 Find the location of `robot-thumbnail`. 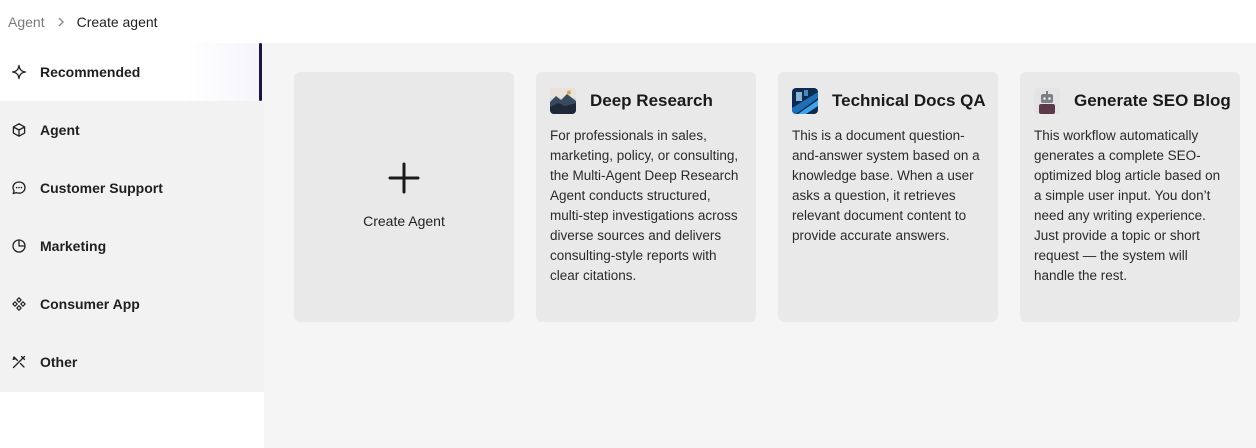

robot-thumbnail is located at coordinates (1047, 101).